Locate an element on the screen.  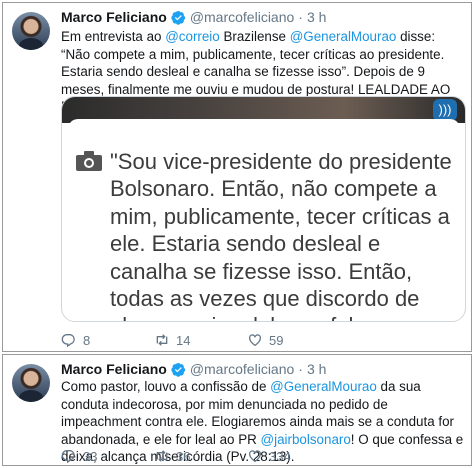
reply-count: 8 is located at coordinates (87, 340).